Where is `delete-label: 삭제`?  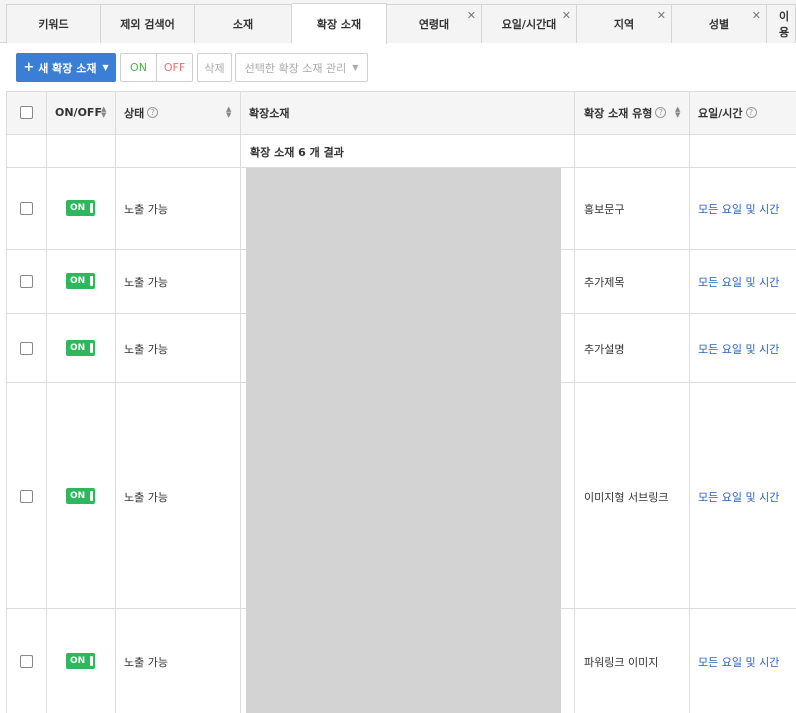 delete-label: 삭제 is located at coordinates (214, 68).